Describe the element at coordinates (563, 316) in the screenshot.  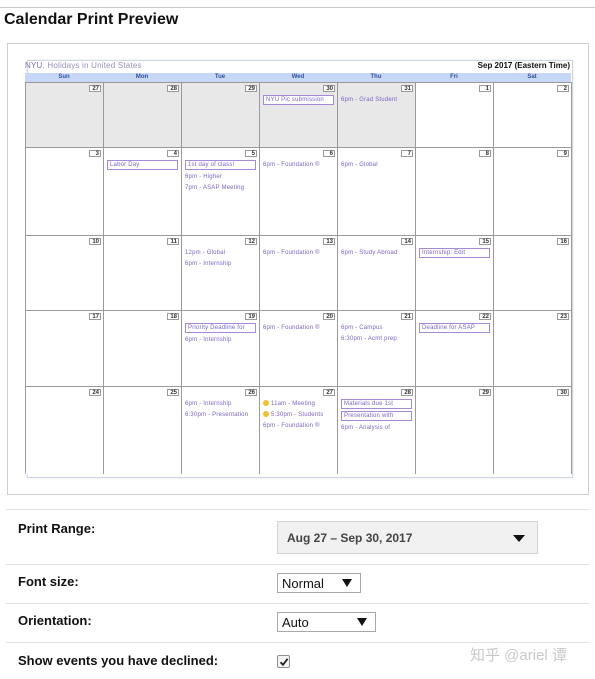
I see `day-number: 23` at that location.